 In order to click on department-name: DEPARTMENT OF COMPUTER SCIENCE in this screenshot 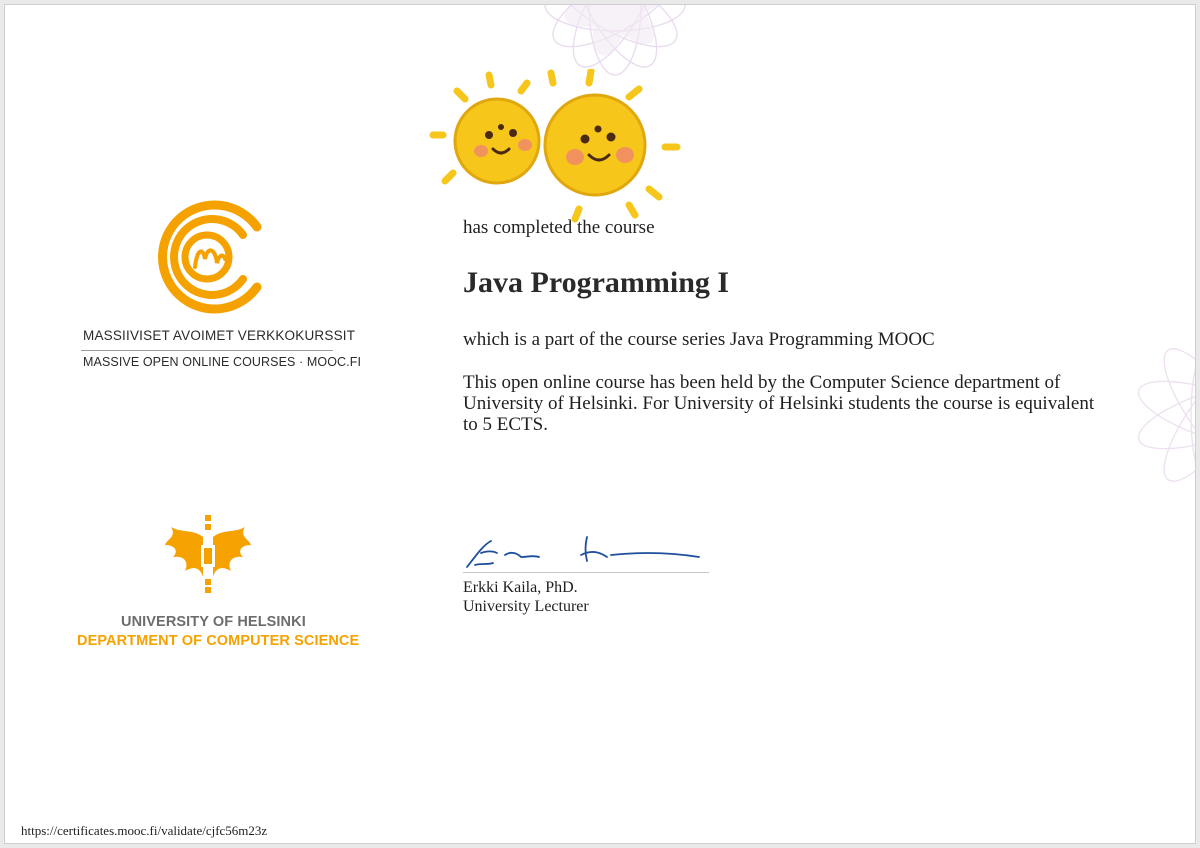, I will do `click(218, 641)`.